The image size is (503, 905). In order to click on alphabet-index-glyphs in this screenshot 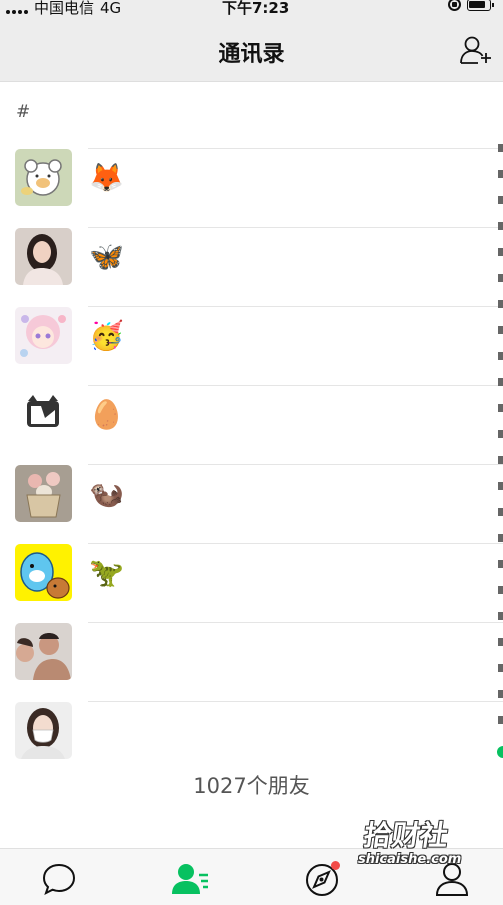, I will do `click(500, 451)`.